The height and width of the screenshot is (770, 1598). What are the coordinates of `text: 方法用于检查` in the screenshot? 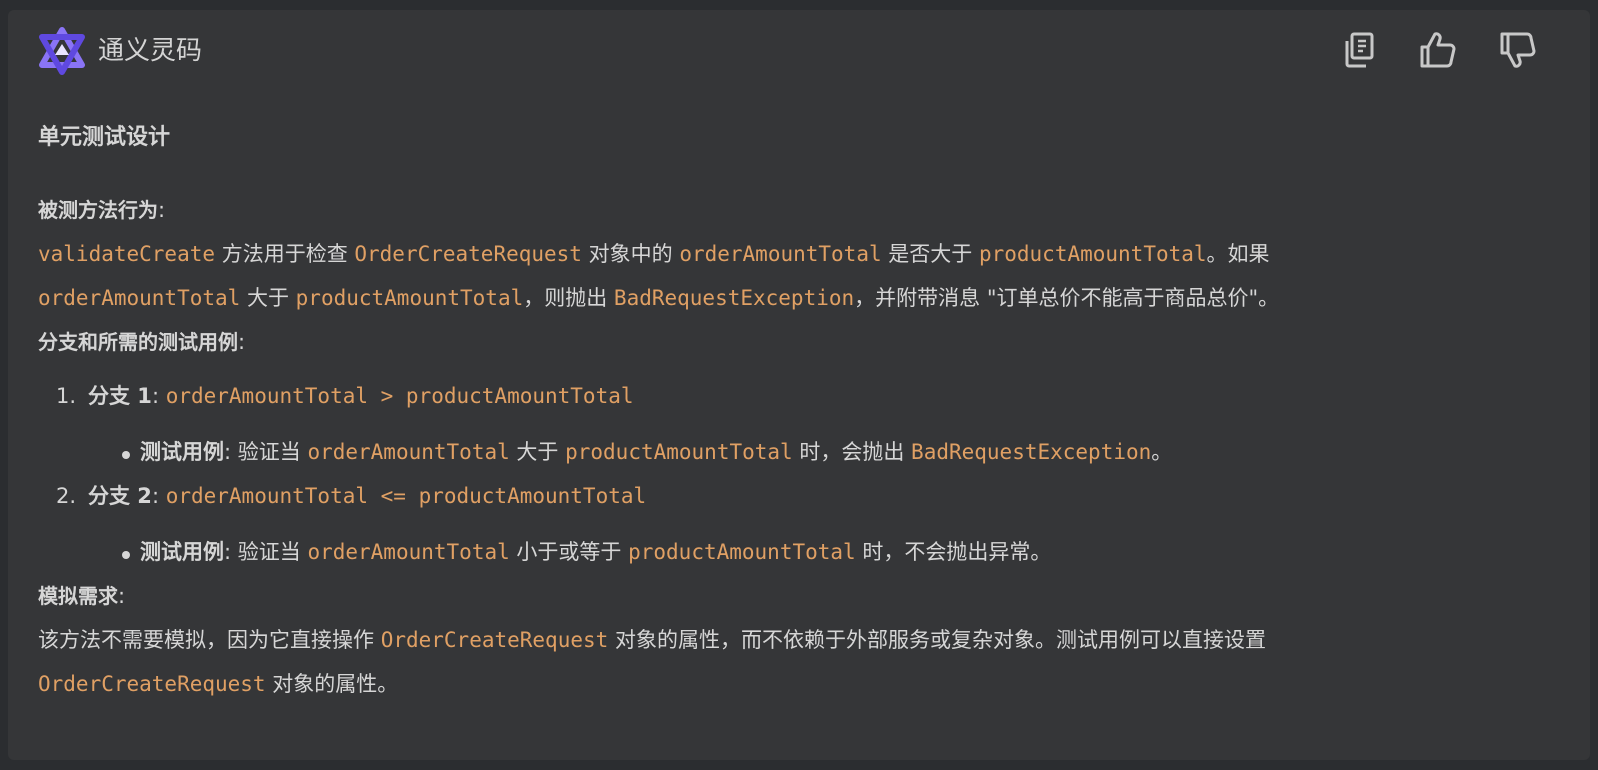 It's located at (285, 254).